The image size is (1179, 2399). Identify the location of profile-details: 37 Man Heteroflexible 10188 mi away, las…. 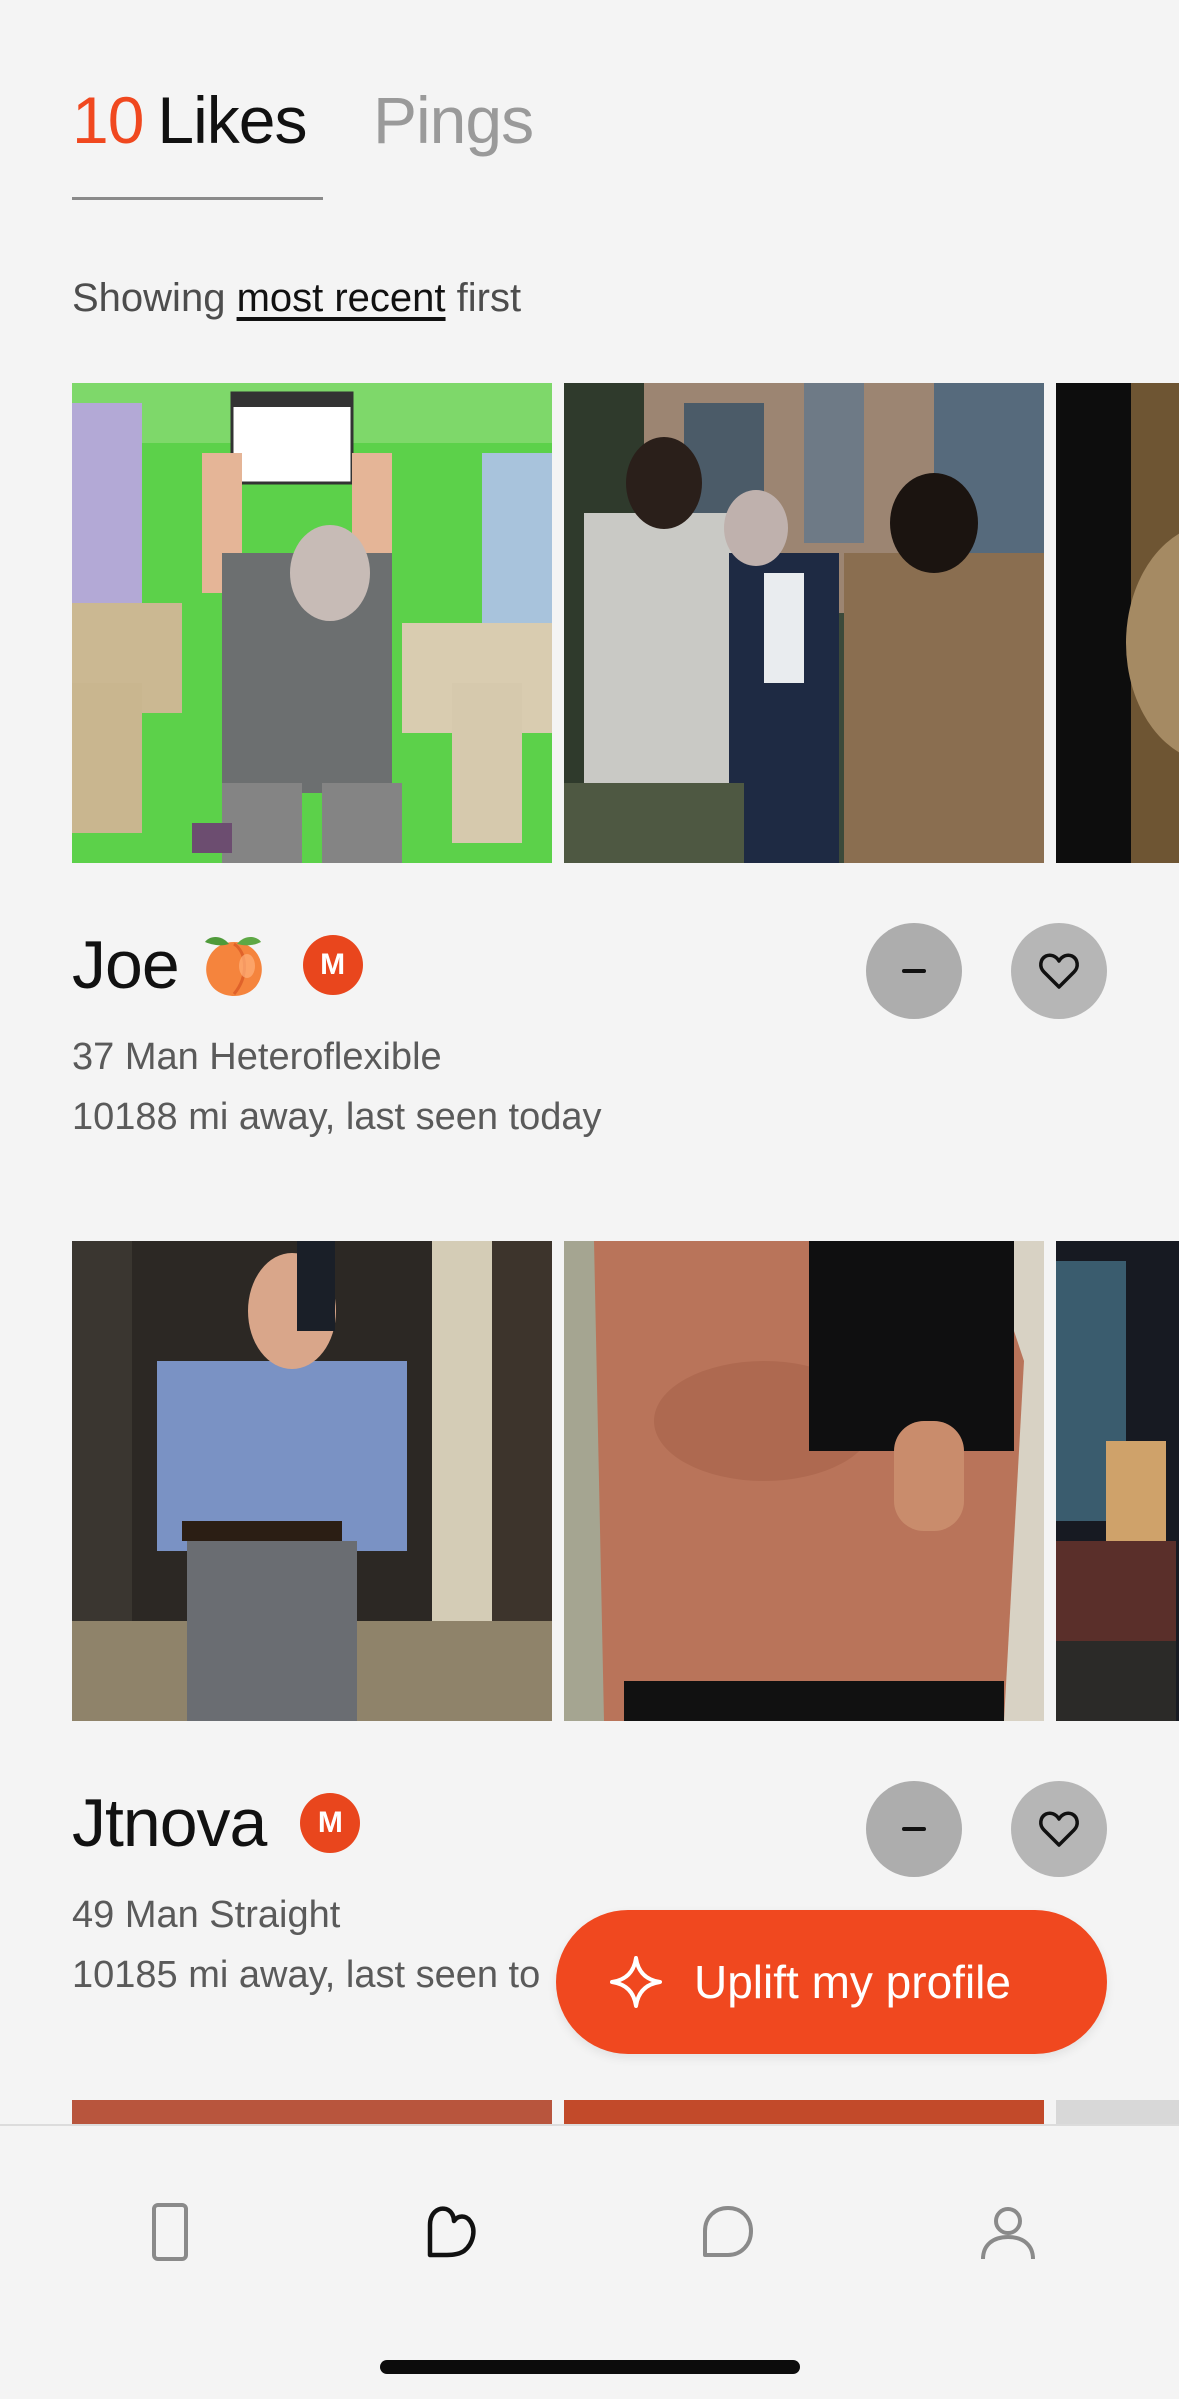
(337, 1087).